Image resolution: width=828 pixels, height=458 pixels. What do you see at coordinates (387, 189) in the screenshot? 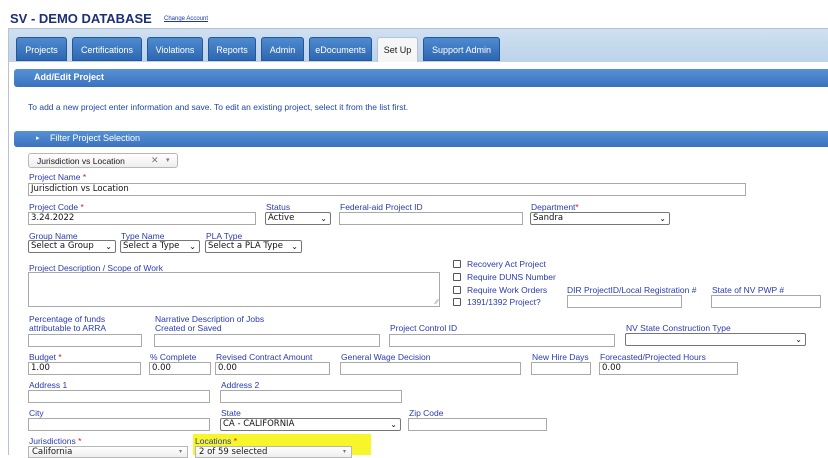
I see `project-name-input: Jurisdiction vs Location` at bounding box center [387, 189].